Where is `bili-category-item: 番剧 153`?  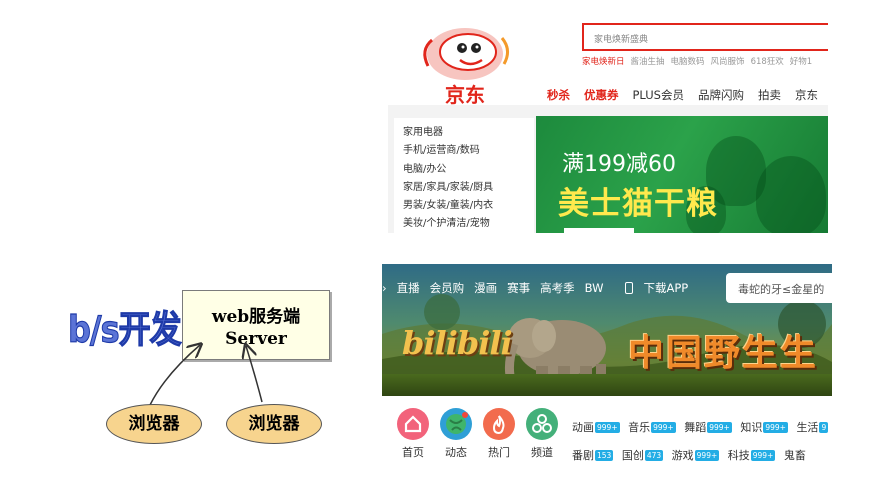
bili-category-item: 番剧 153 is located at coordinates (593, 455).